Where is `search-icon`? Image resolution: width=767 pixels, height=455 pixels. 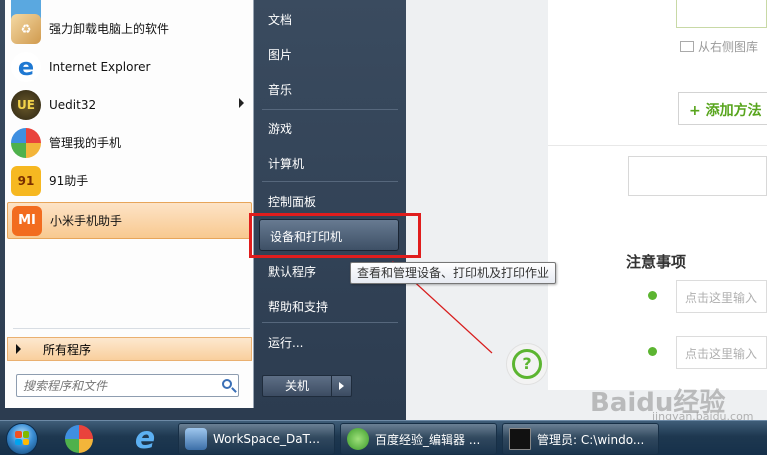
search-icon is located at coordinates (227, 384).